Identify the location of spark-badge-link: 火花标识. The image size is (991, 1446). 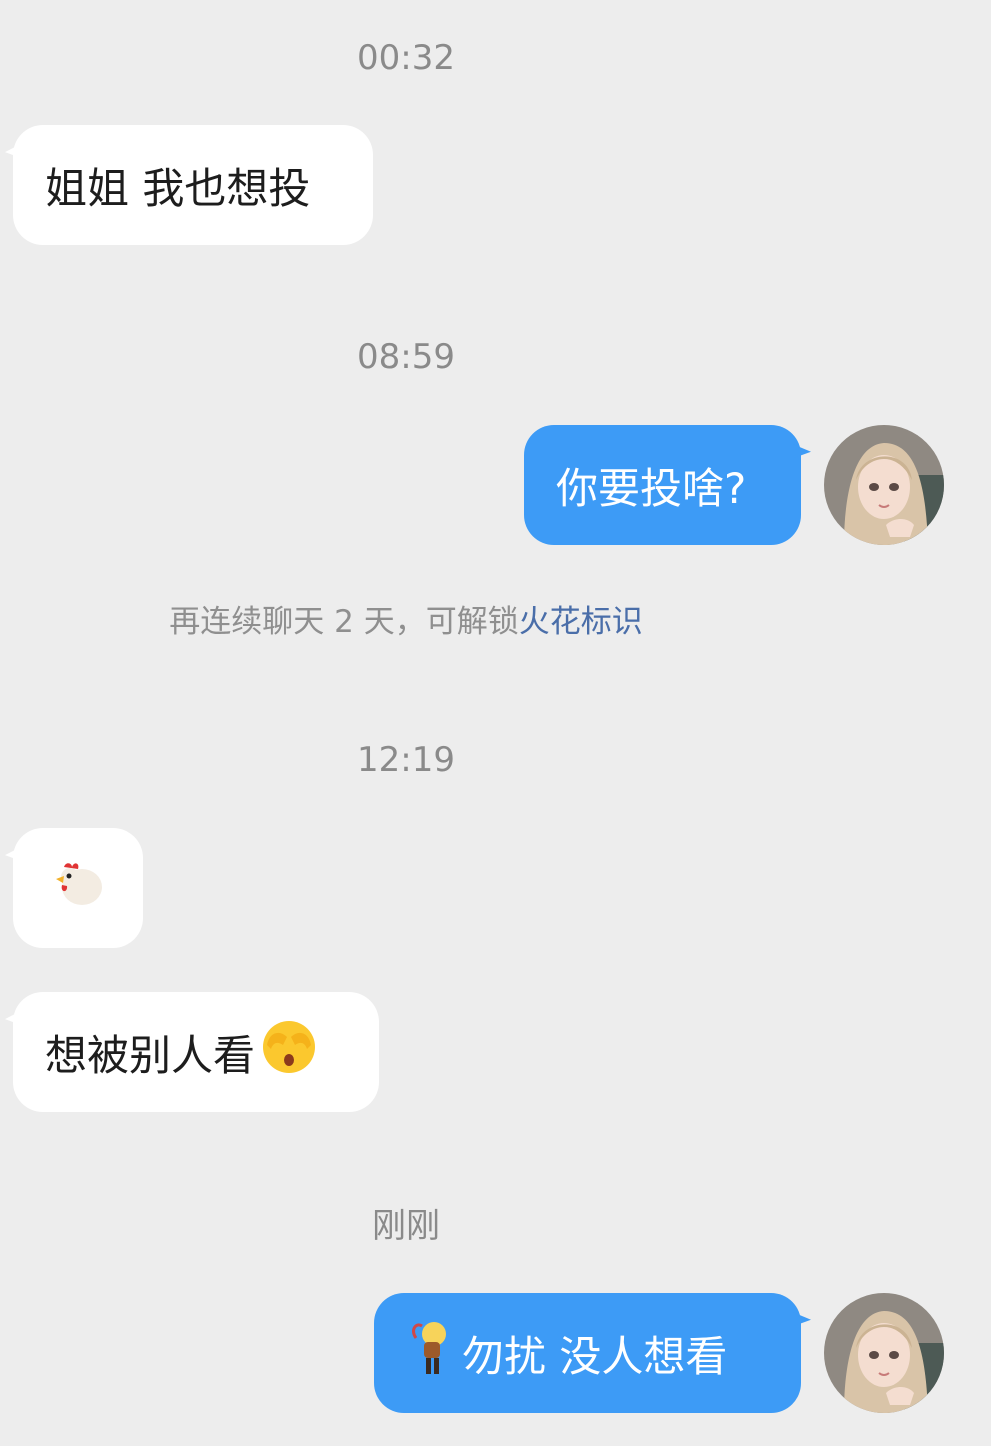
(581, 622).